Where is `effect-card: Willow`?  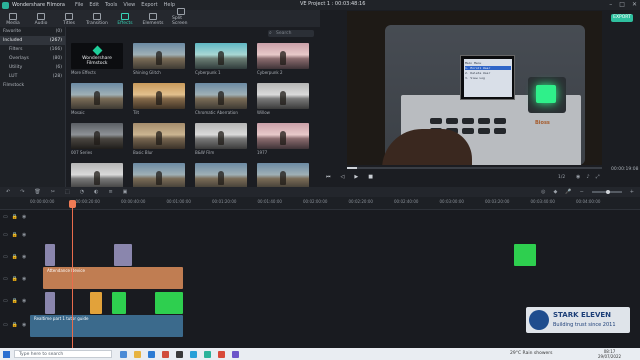 effect-card: Willow is located at coordinates (283, 99).